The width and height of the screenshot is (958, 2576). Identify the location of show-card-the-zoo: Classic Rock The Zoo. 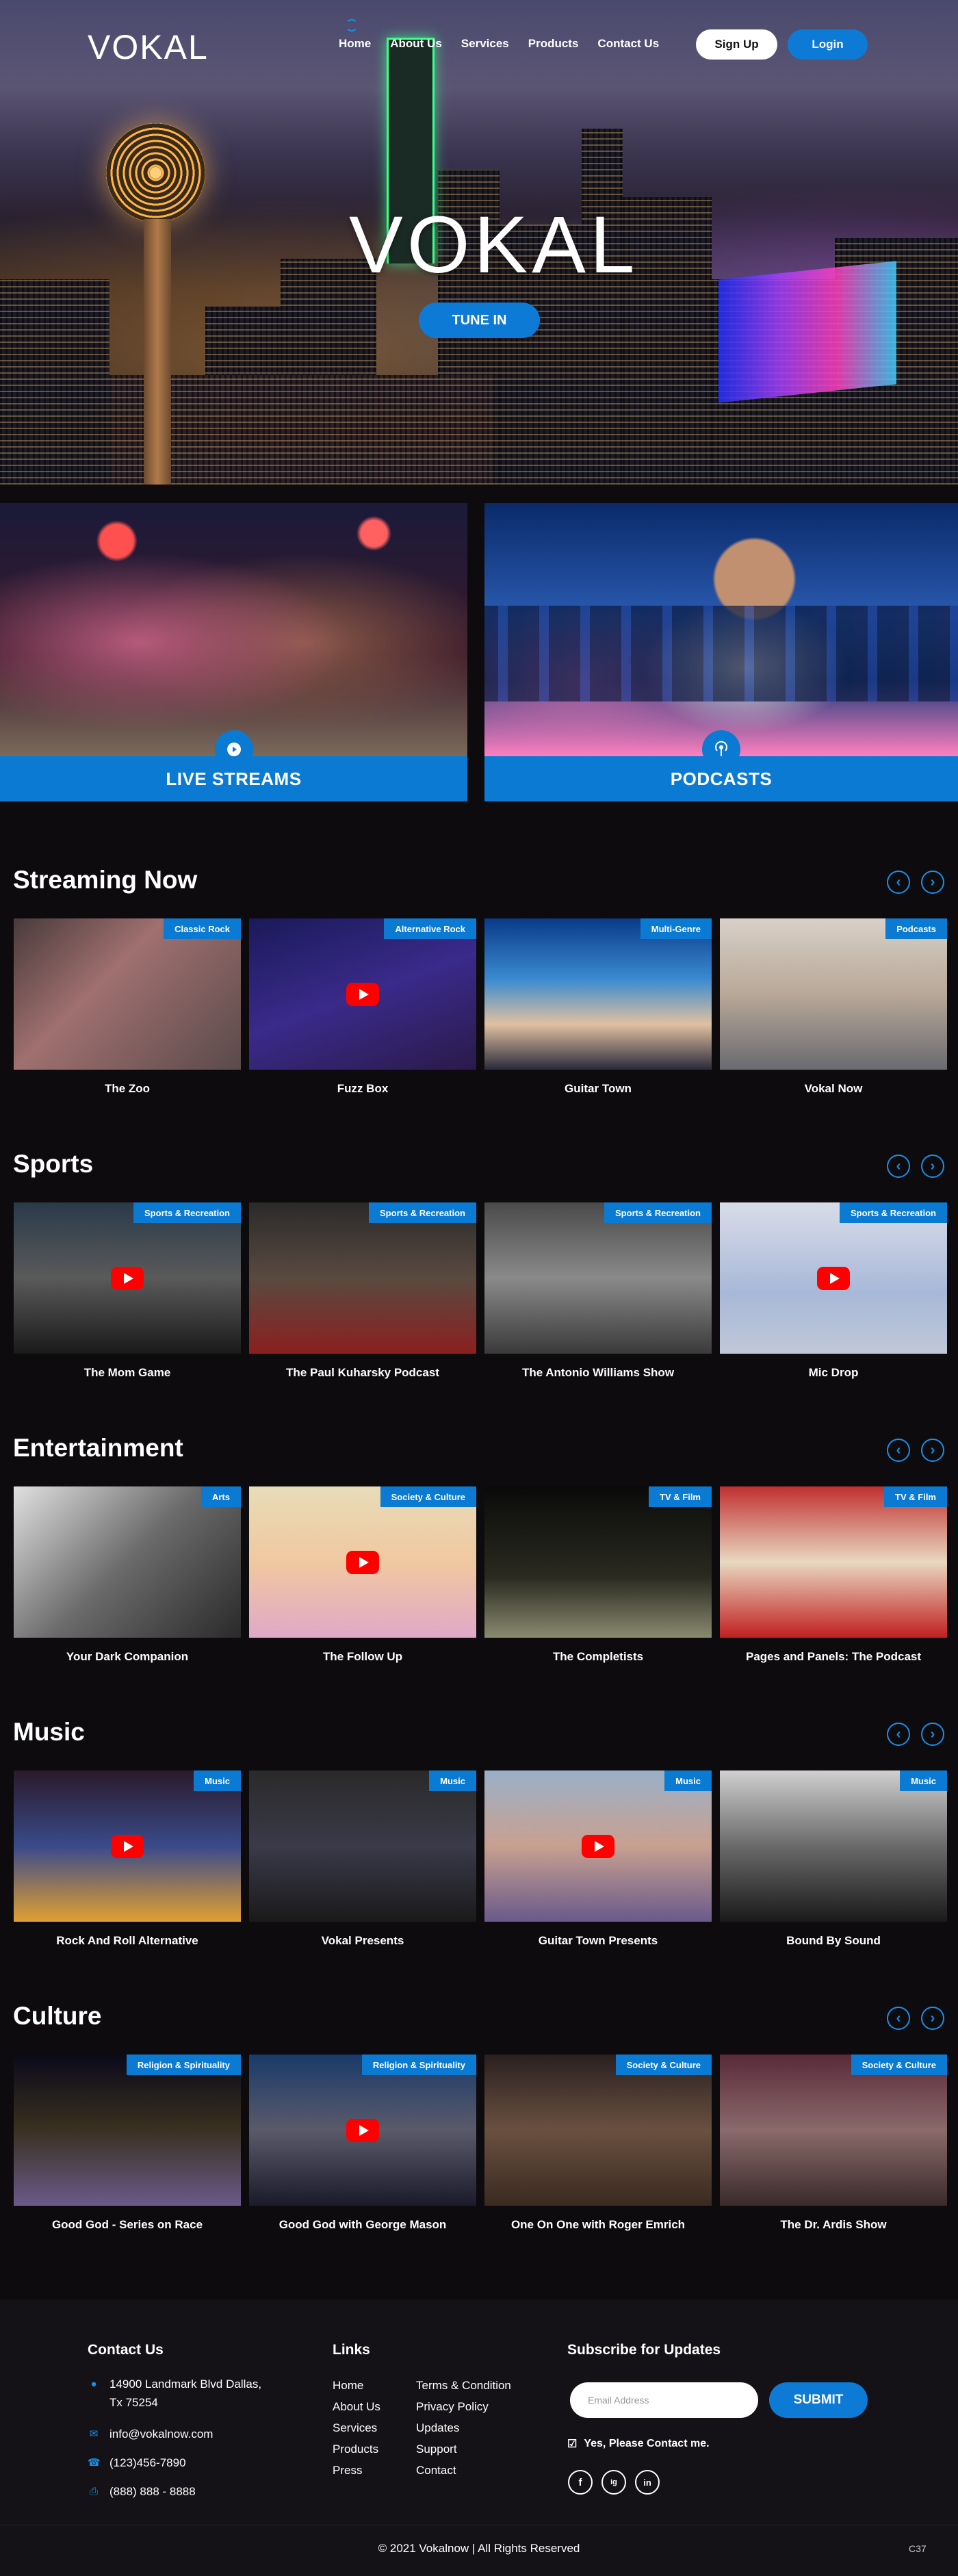
(127, 1007).